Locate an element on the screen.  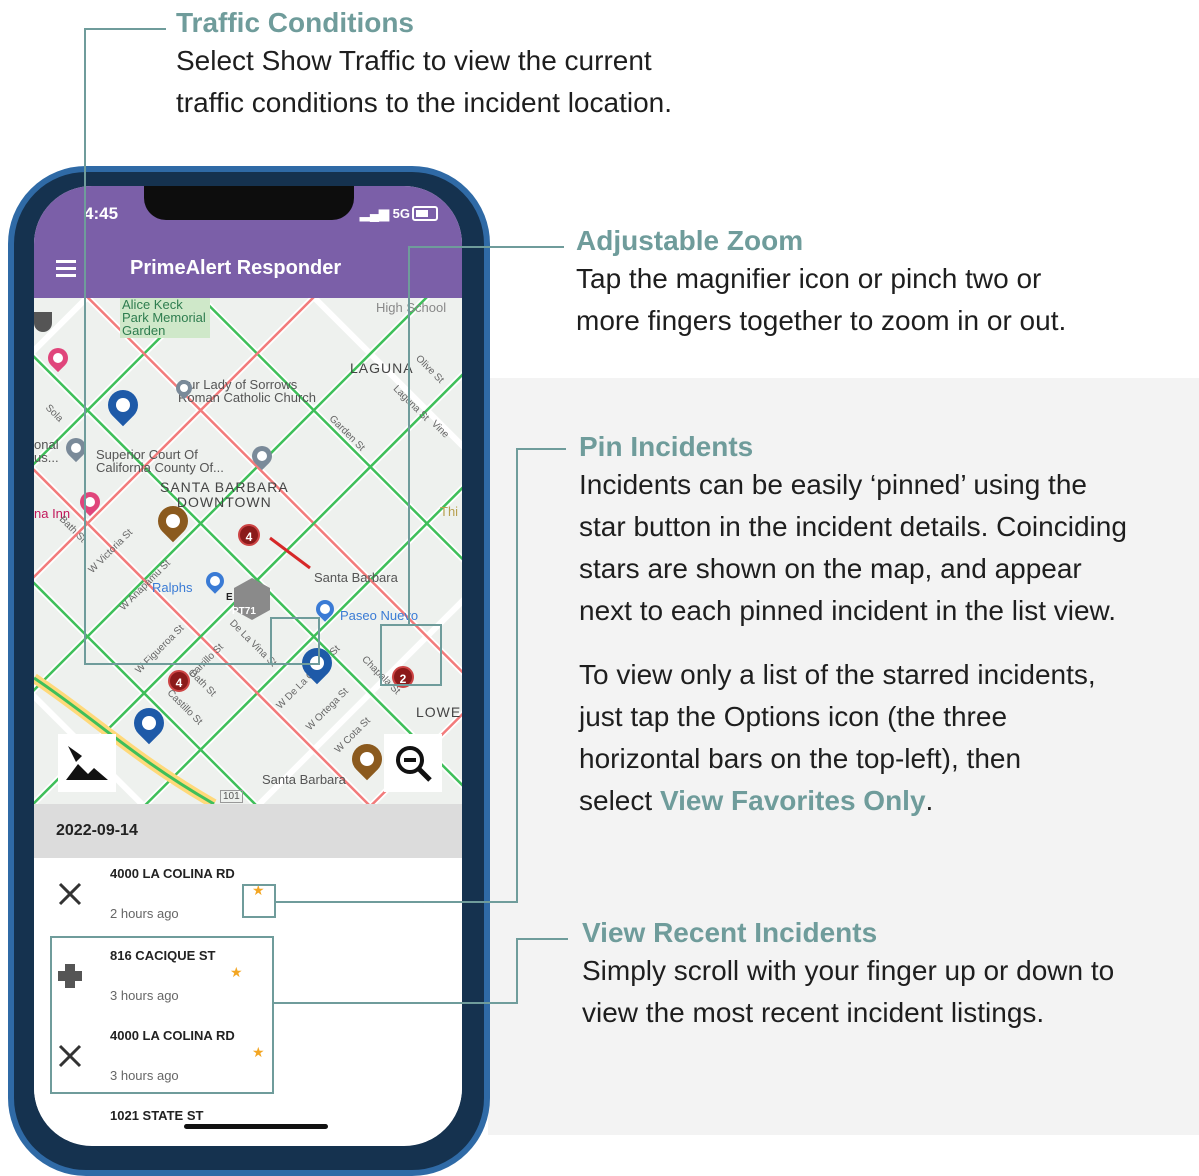
callout-zoom-title: Adjustable Zoom is located at coordinates (690, 240).